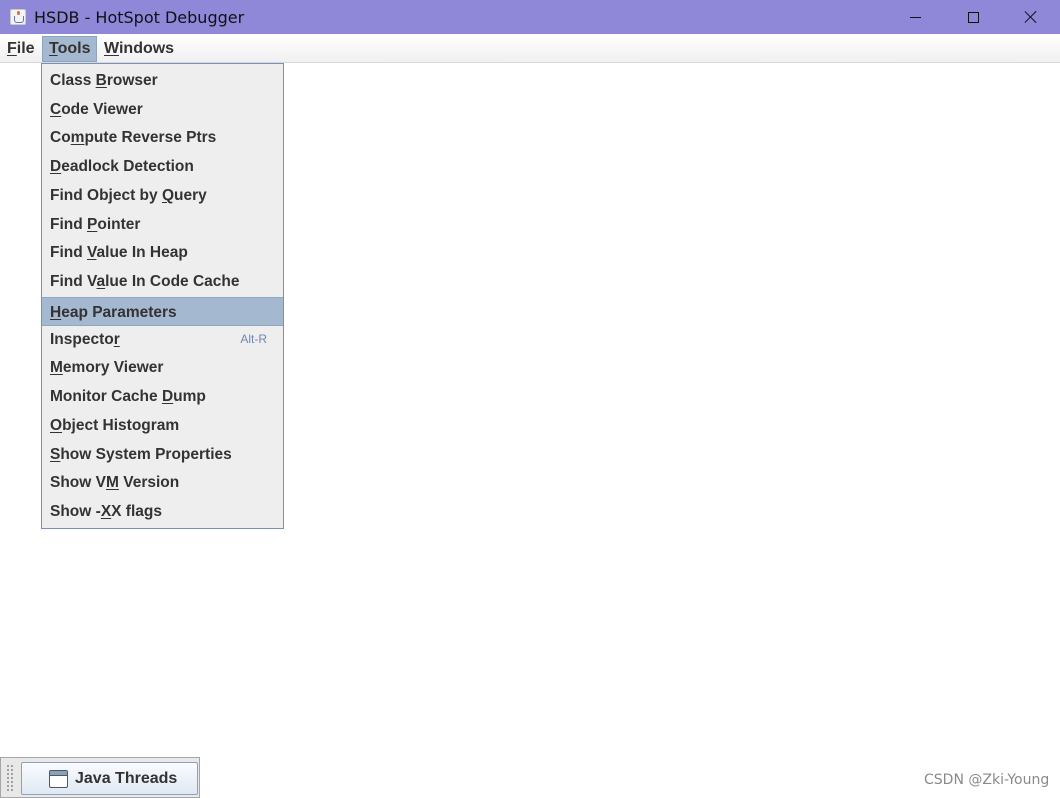 The height and width of the screenshot is (798, 1060). I want to click on menu-item: Heap Parameters, so click(162, 311).